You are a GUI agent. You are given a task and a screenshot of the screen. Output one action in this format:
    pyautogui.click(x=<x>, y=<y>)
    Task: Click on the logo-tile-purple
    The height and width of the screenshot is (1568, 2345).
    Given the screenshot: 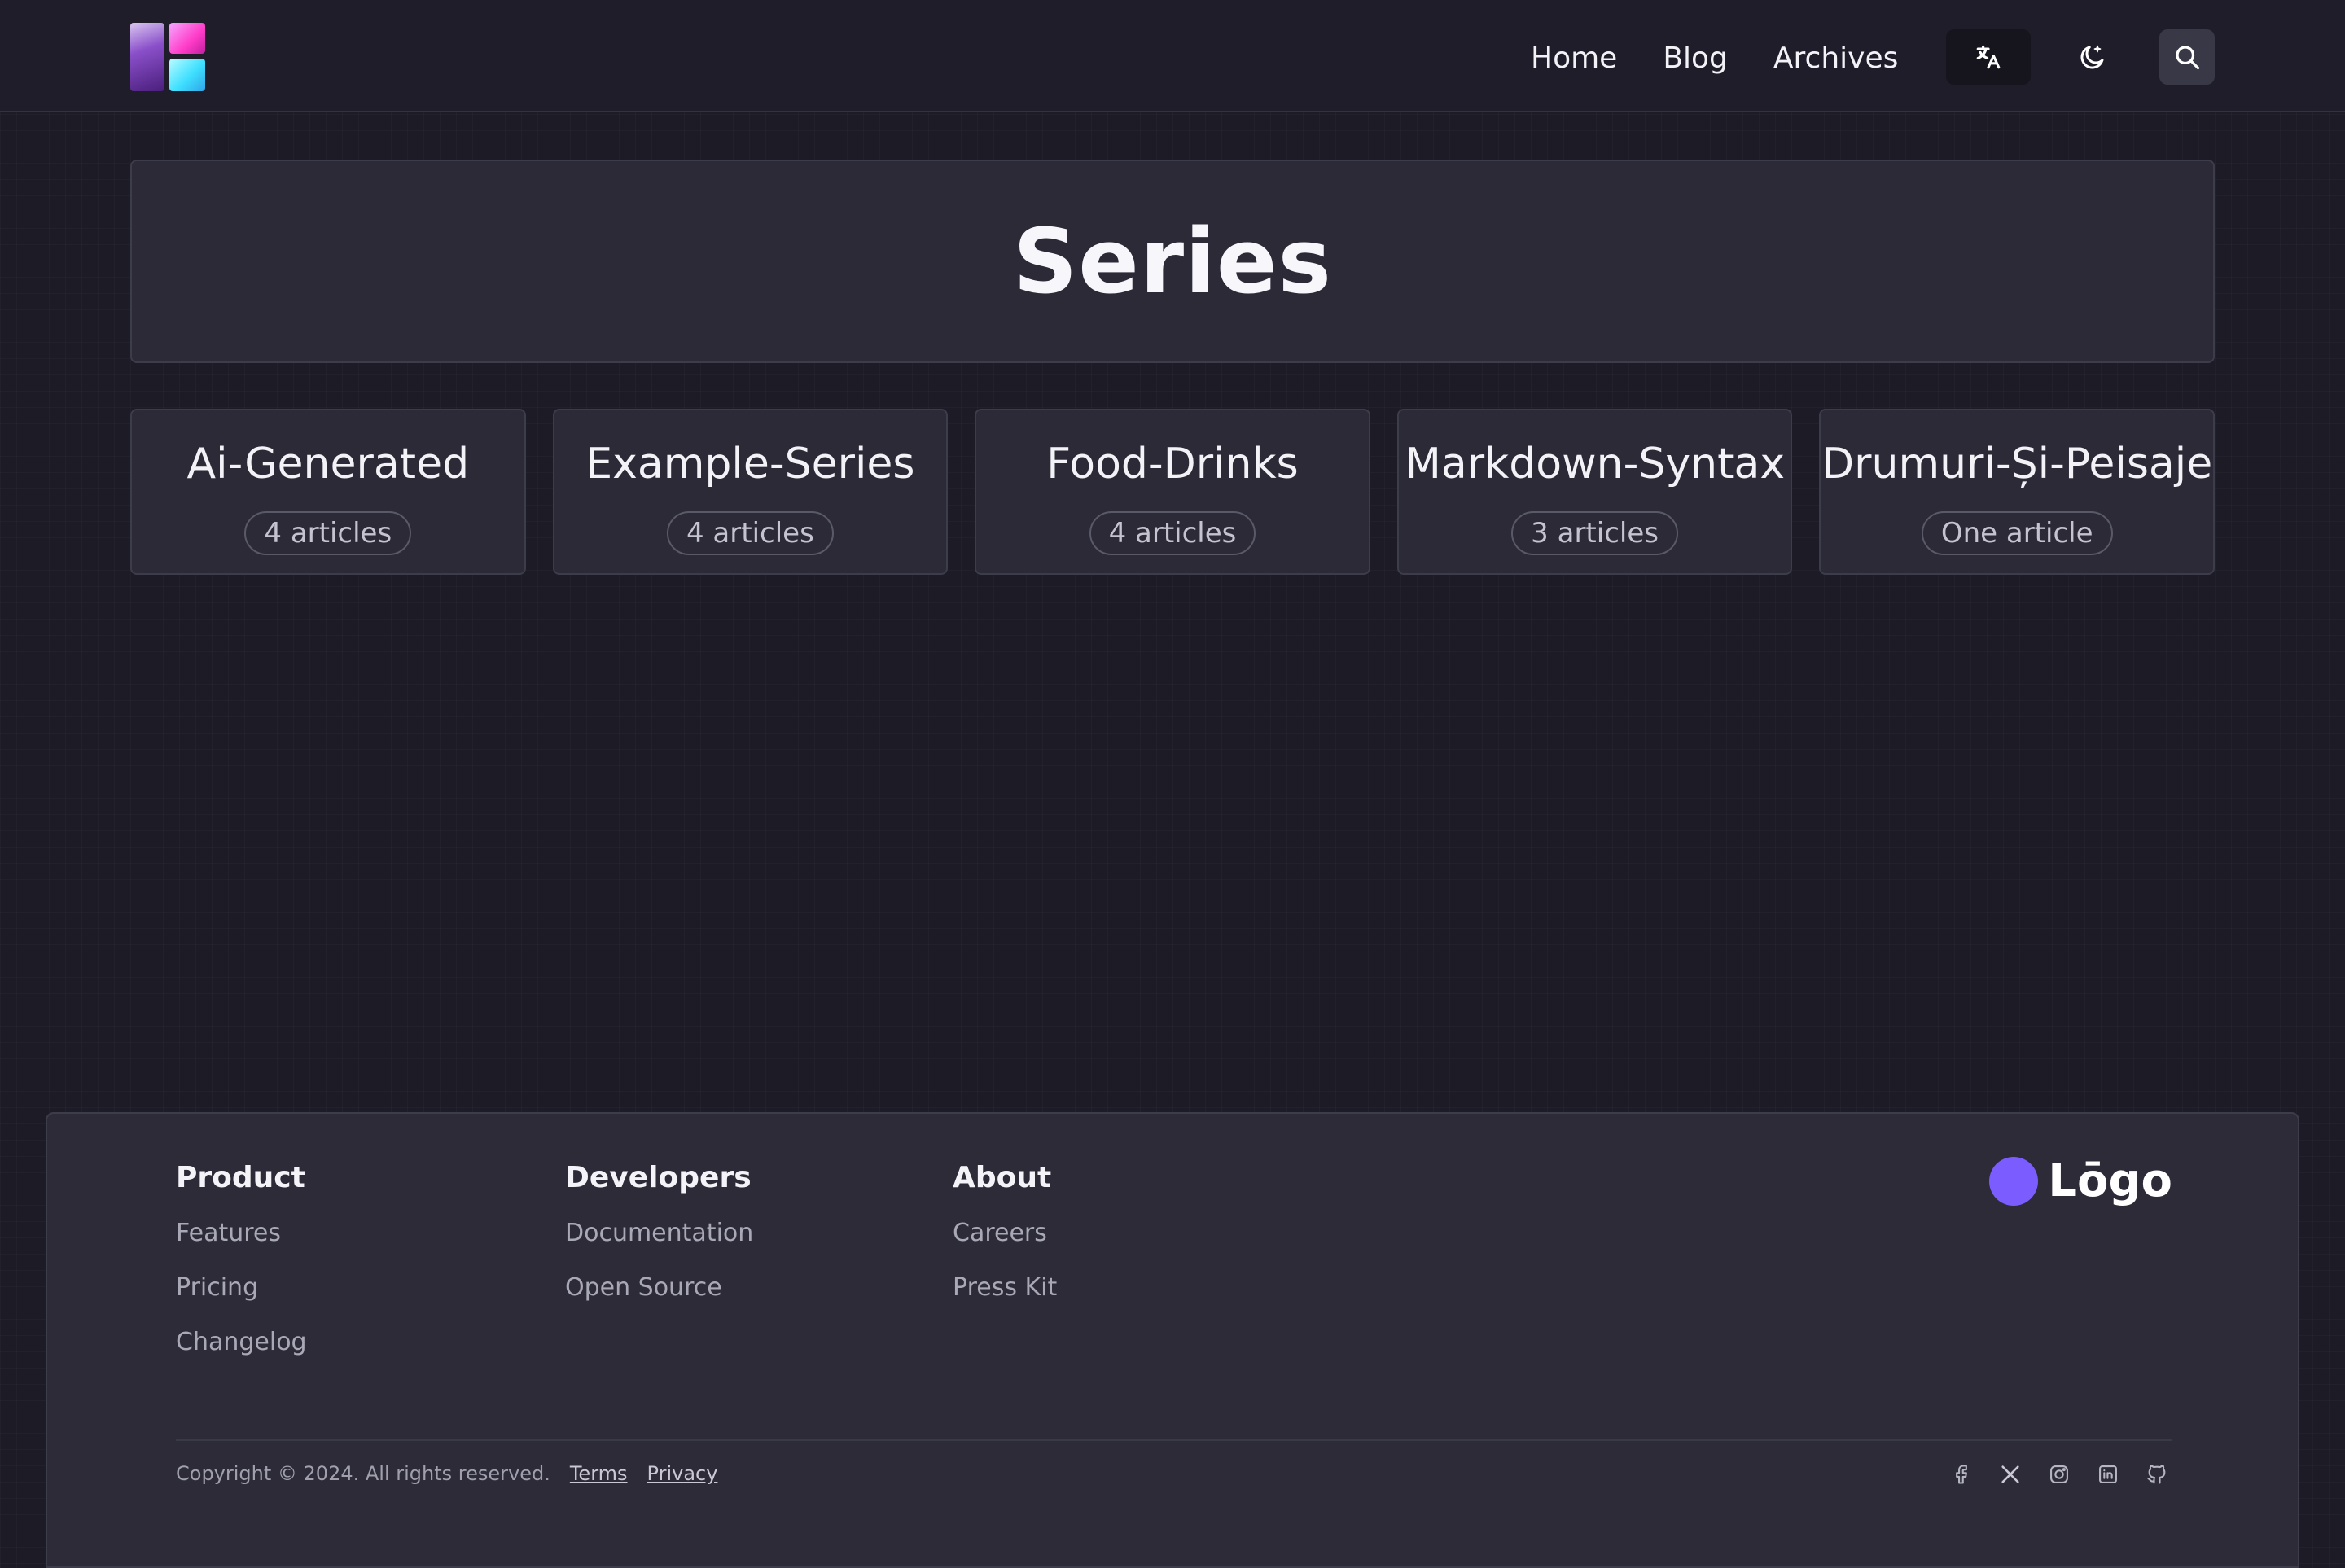 What is the action you would take?
    pyautogui.click(x=147, y=57)
    